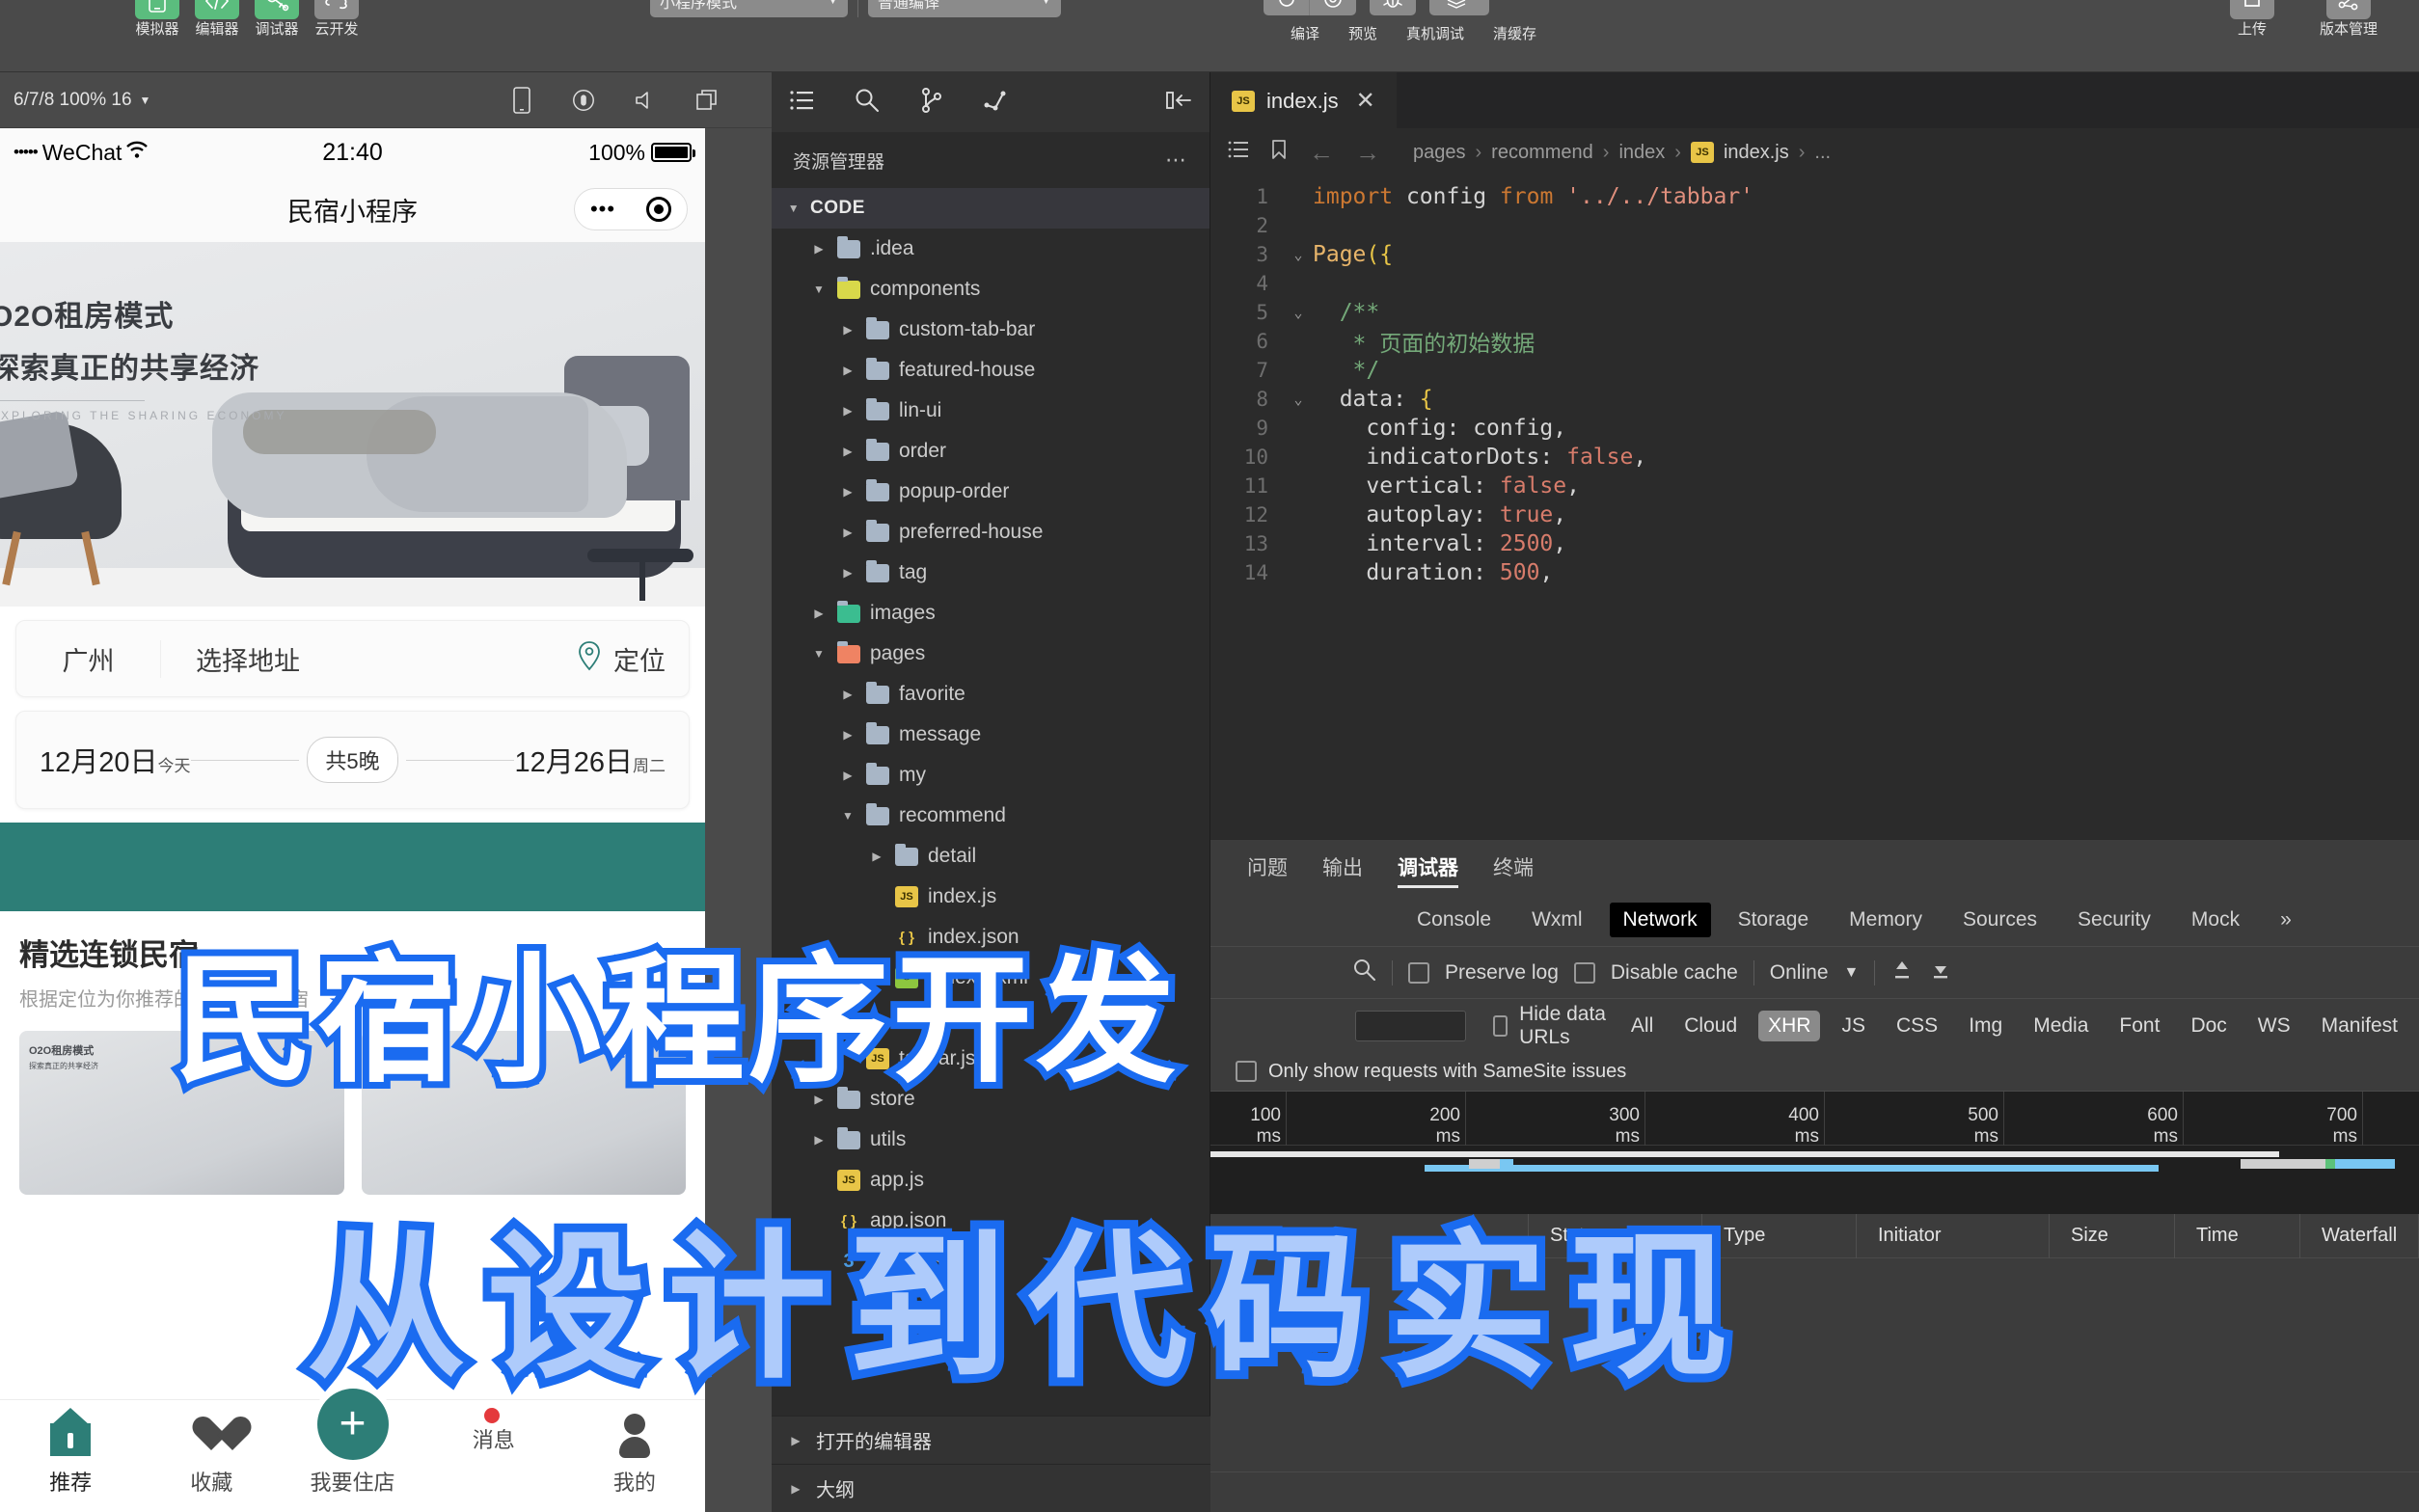 Image resolution: width=2419 pixels, height=1512 pixels. I want to click on tab-favorite: 收藏, so click(211, 1448).